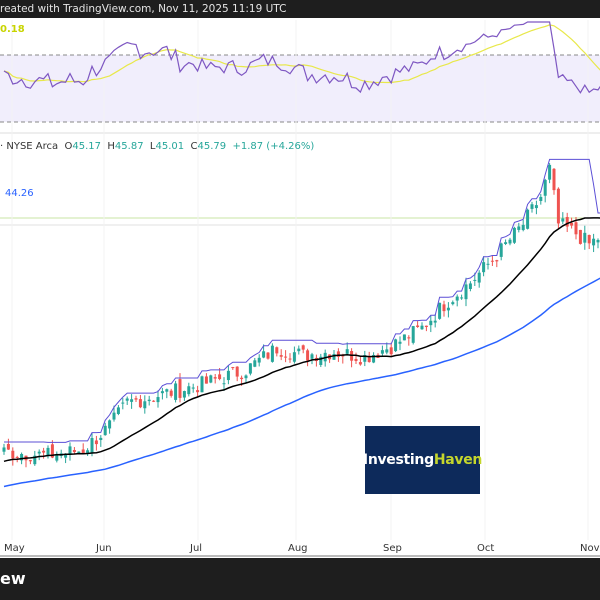 This screenshot has width=600, height=600. What do you see at coordinates (392, 548) in the screenshot?
I see `month-sep: Sep` at bounding box center [392, 548].